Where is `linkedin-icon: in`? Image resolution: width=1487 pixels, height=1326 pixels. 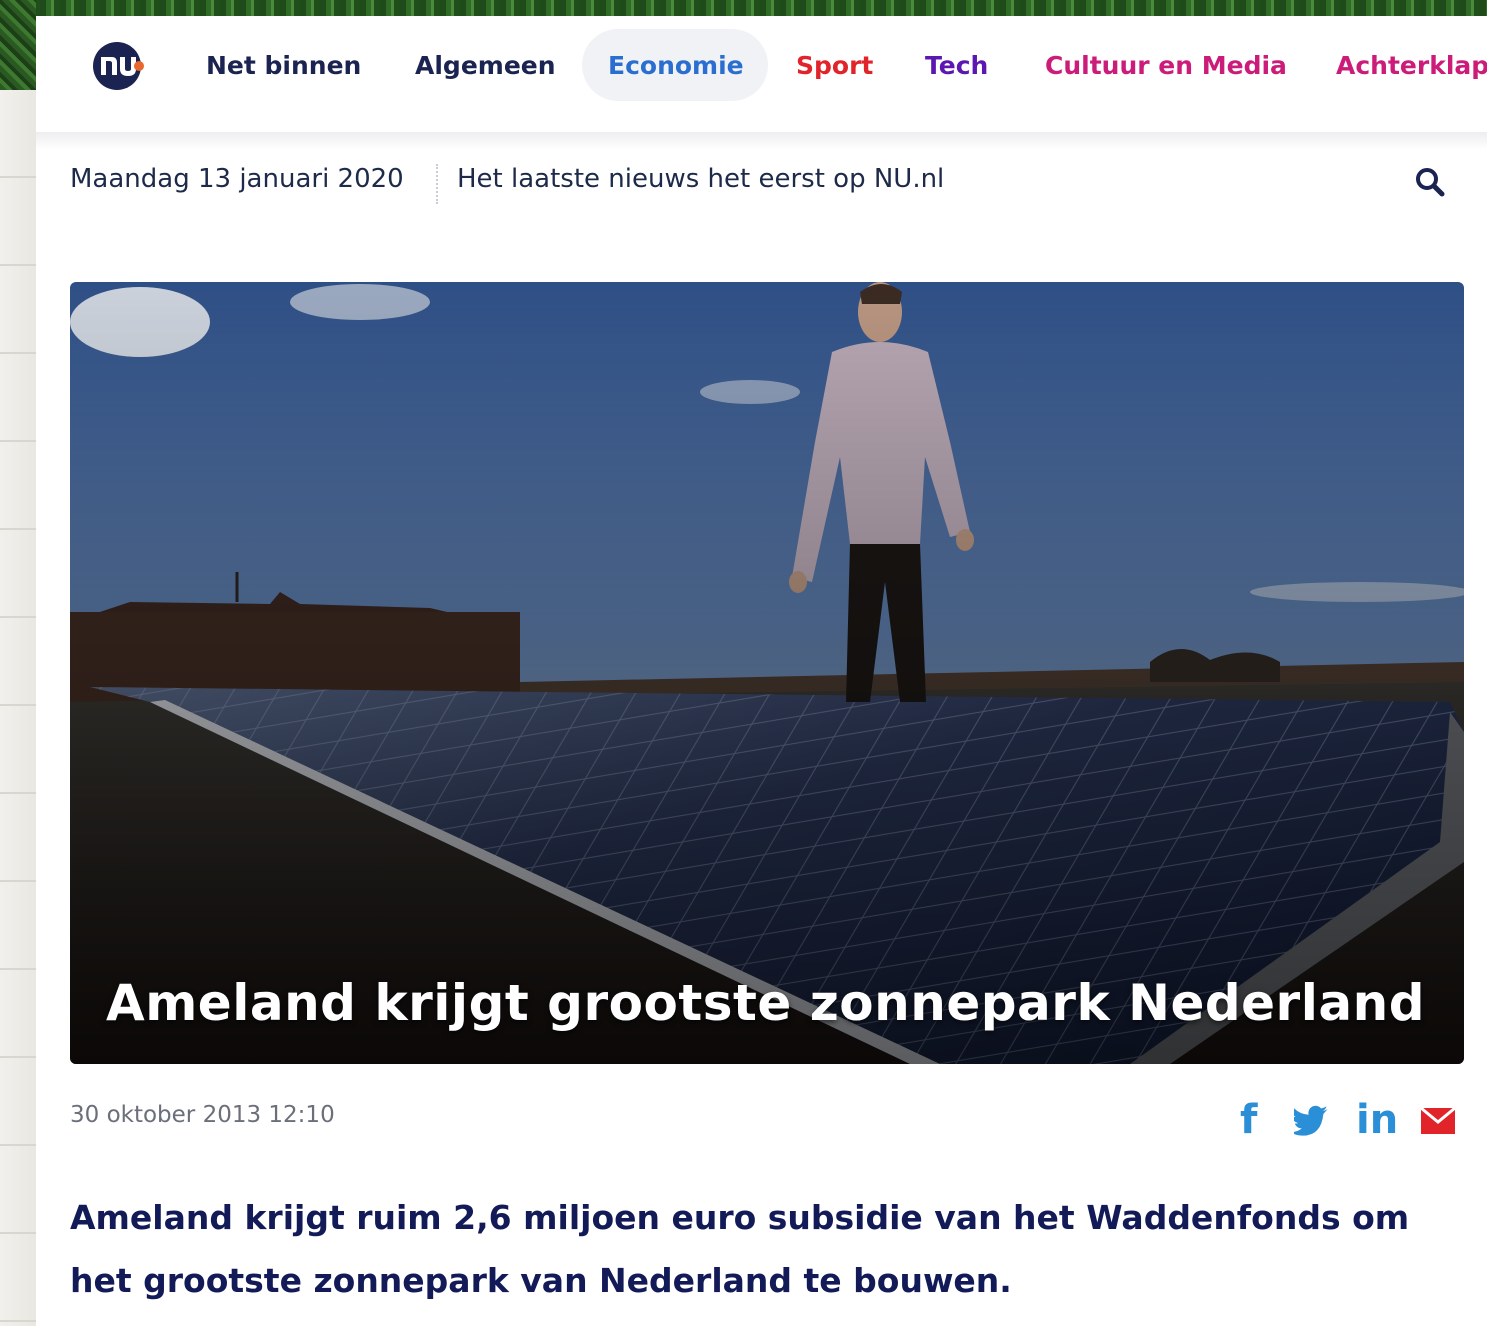 linkedin-icon: in is located at coordinates (1377, 1120).